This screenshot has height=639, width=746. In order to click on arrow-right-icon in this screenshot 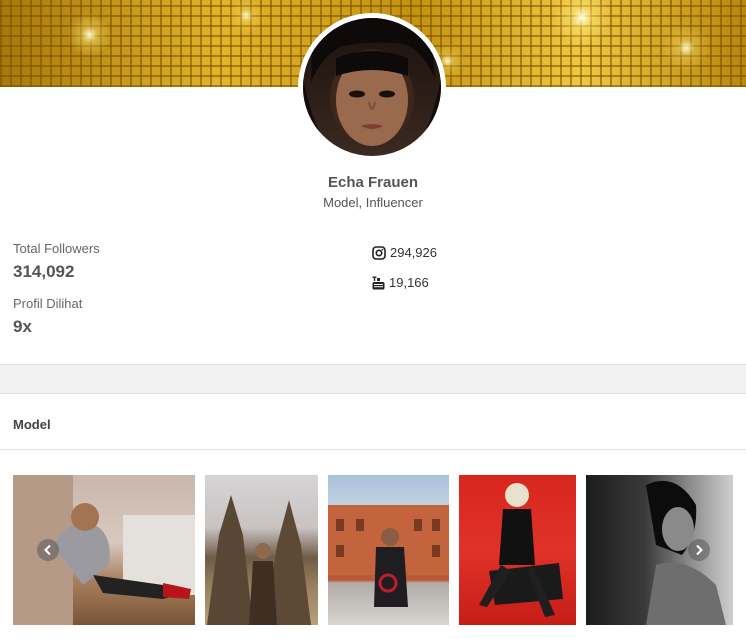, I will do `click(699, 550)`.